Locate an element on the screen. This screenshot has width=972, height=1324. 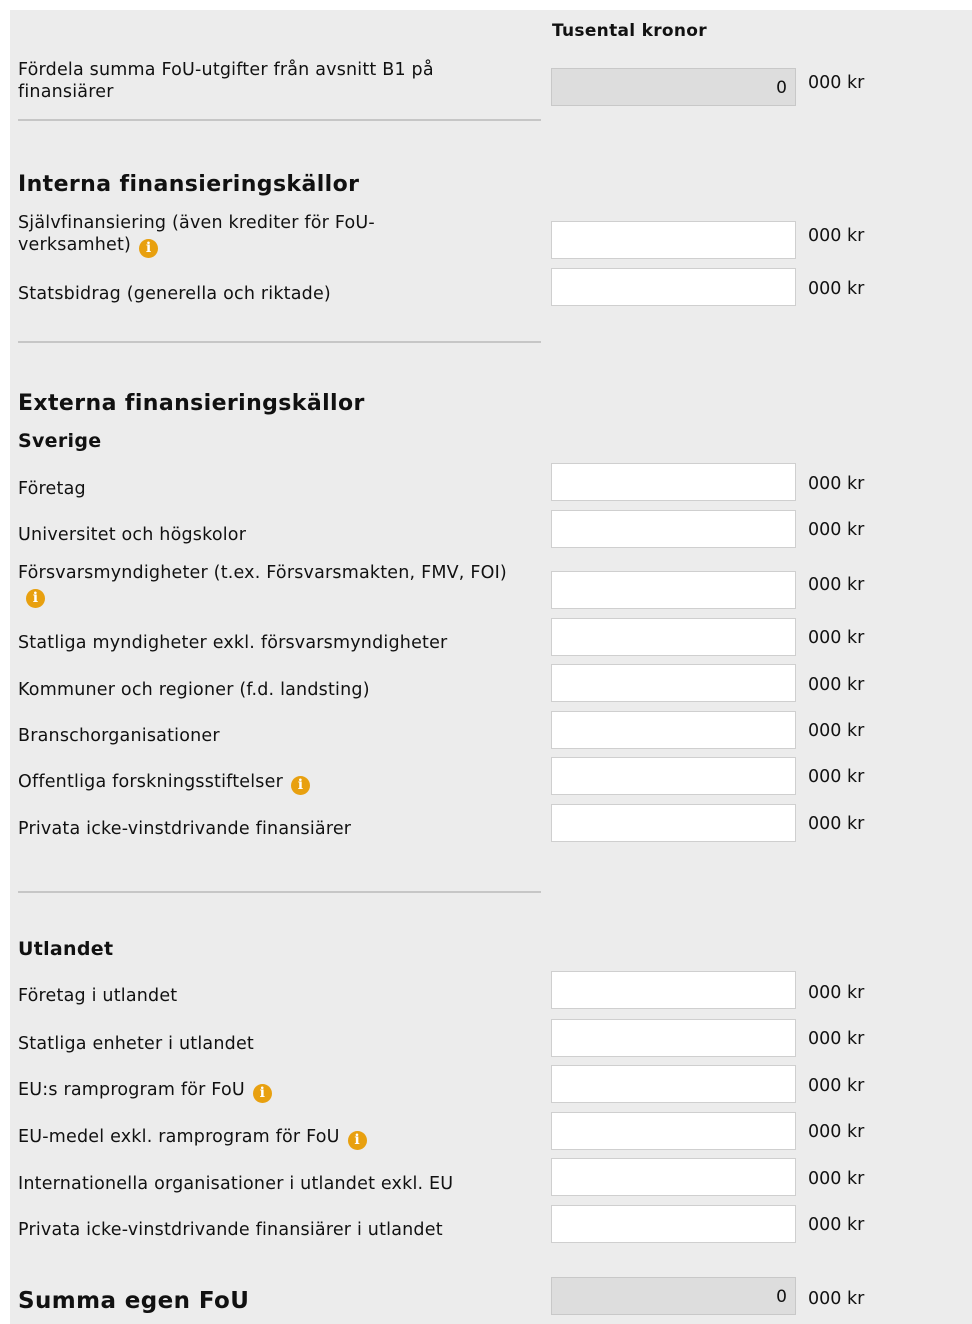
state-grants-input is located at coordinates (673, 287).